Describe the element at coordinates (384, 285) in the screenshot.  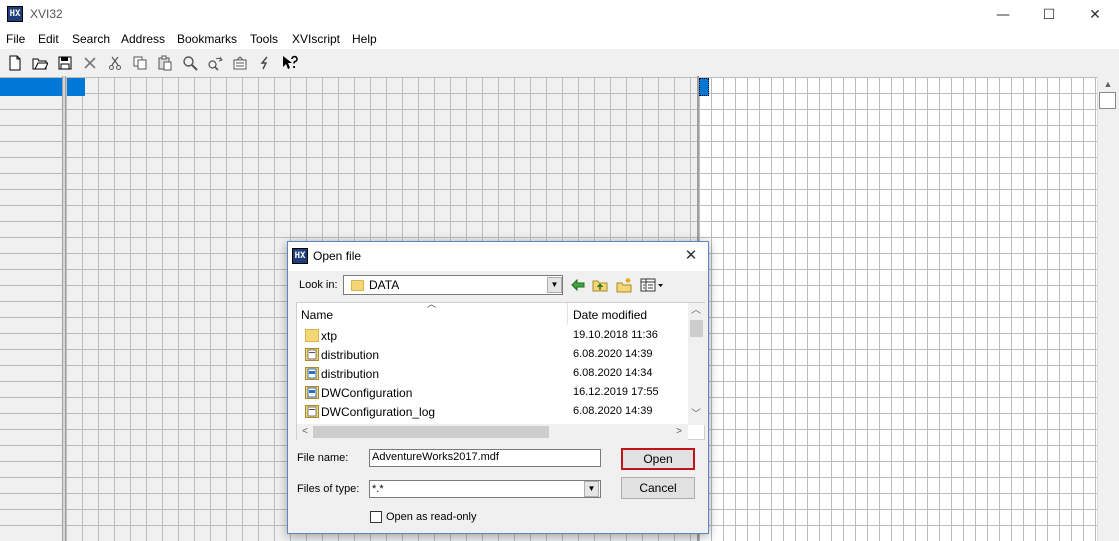
I see `look-in-value: DATA` at that location.